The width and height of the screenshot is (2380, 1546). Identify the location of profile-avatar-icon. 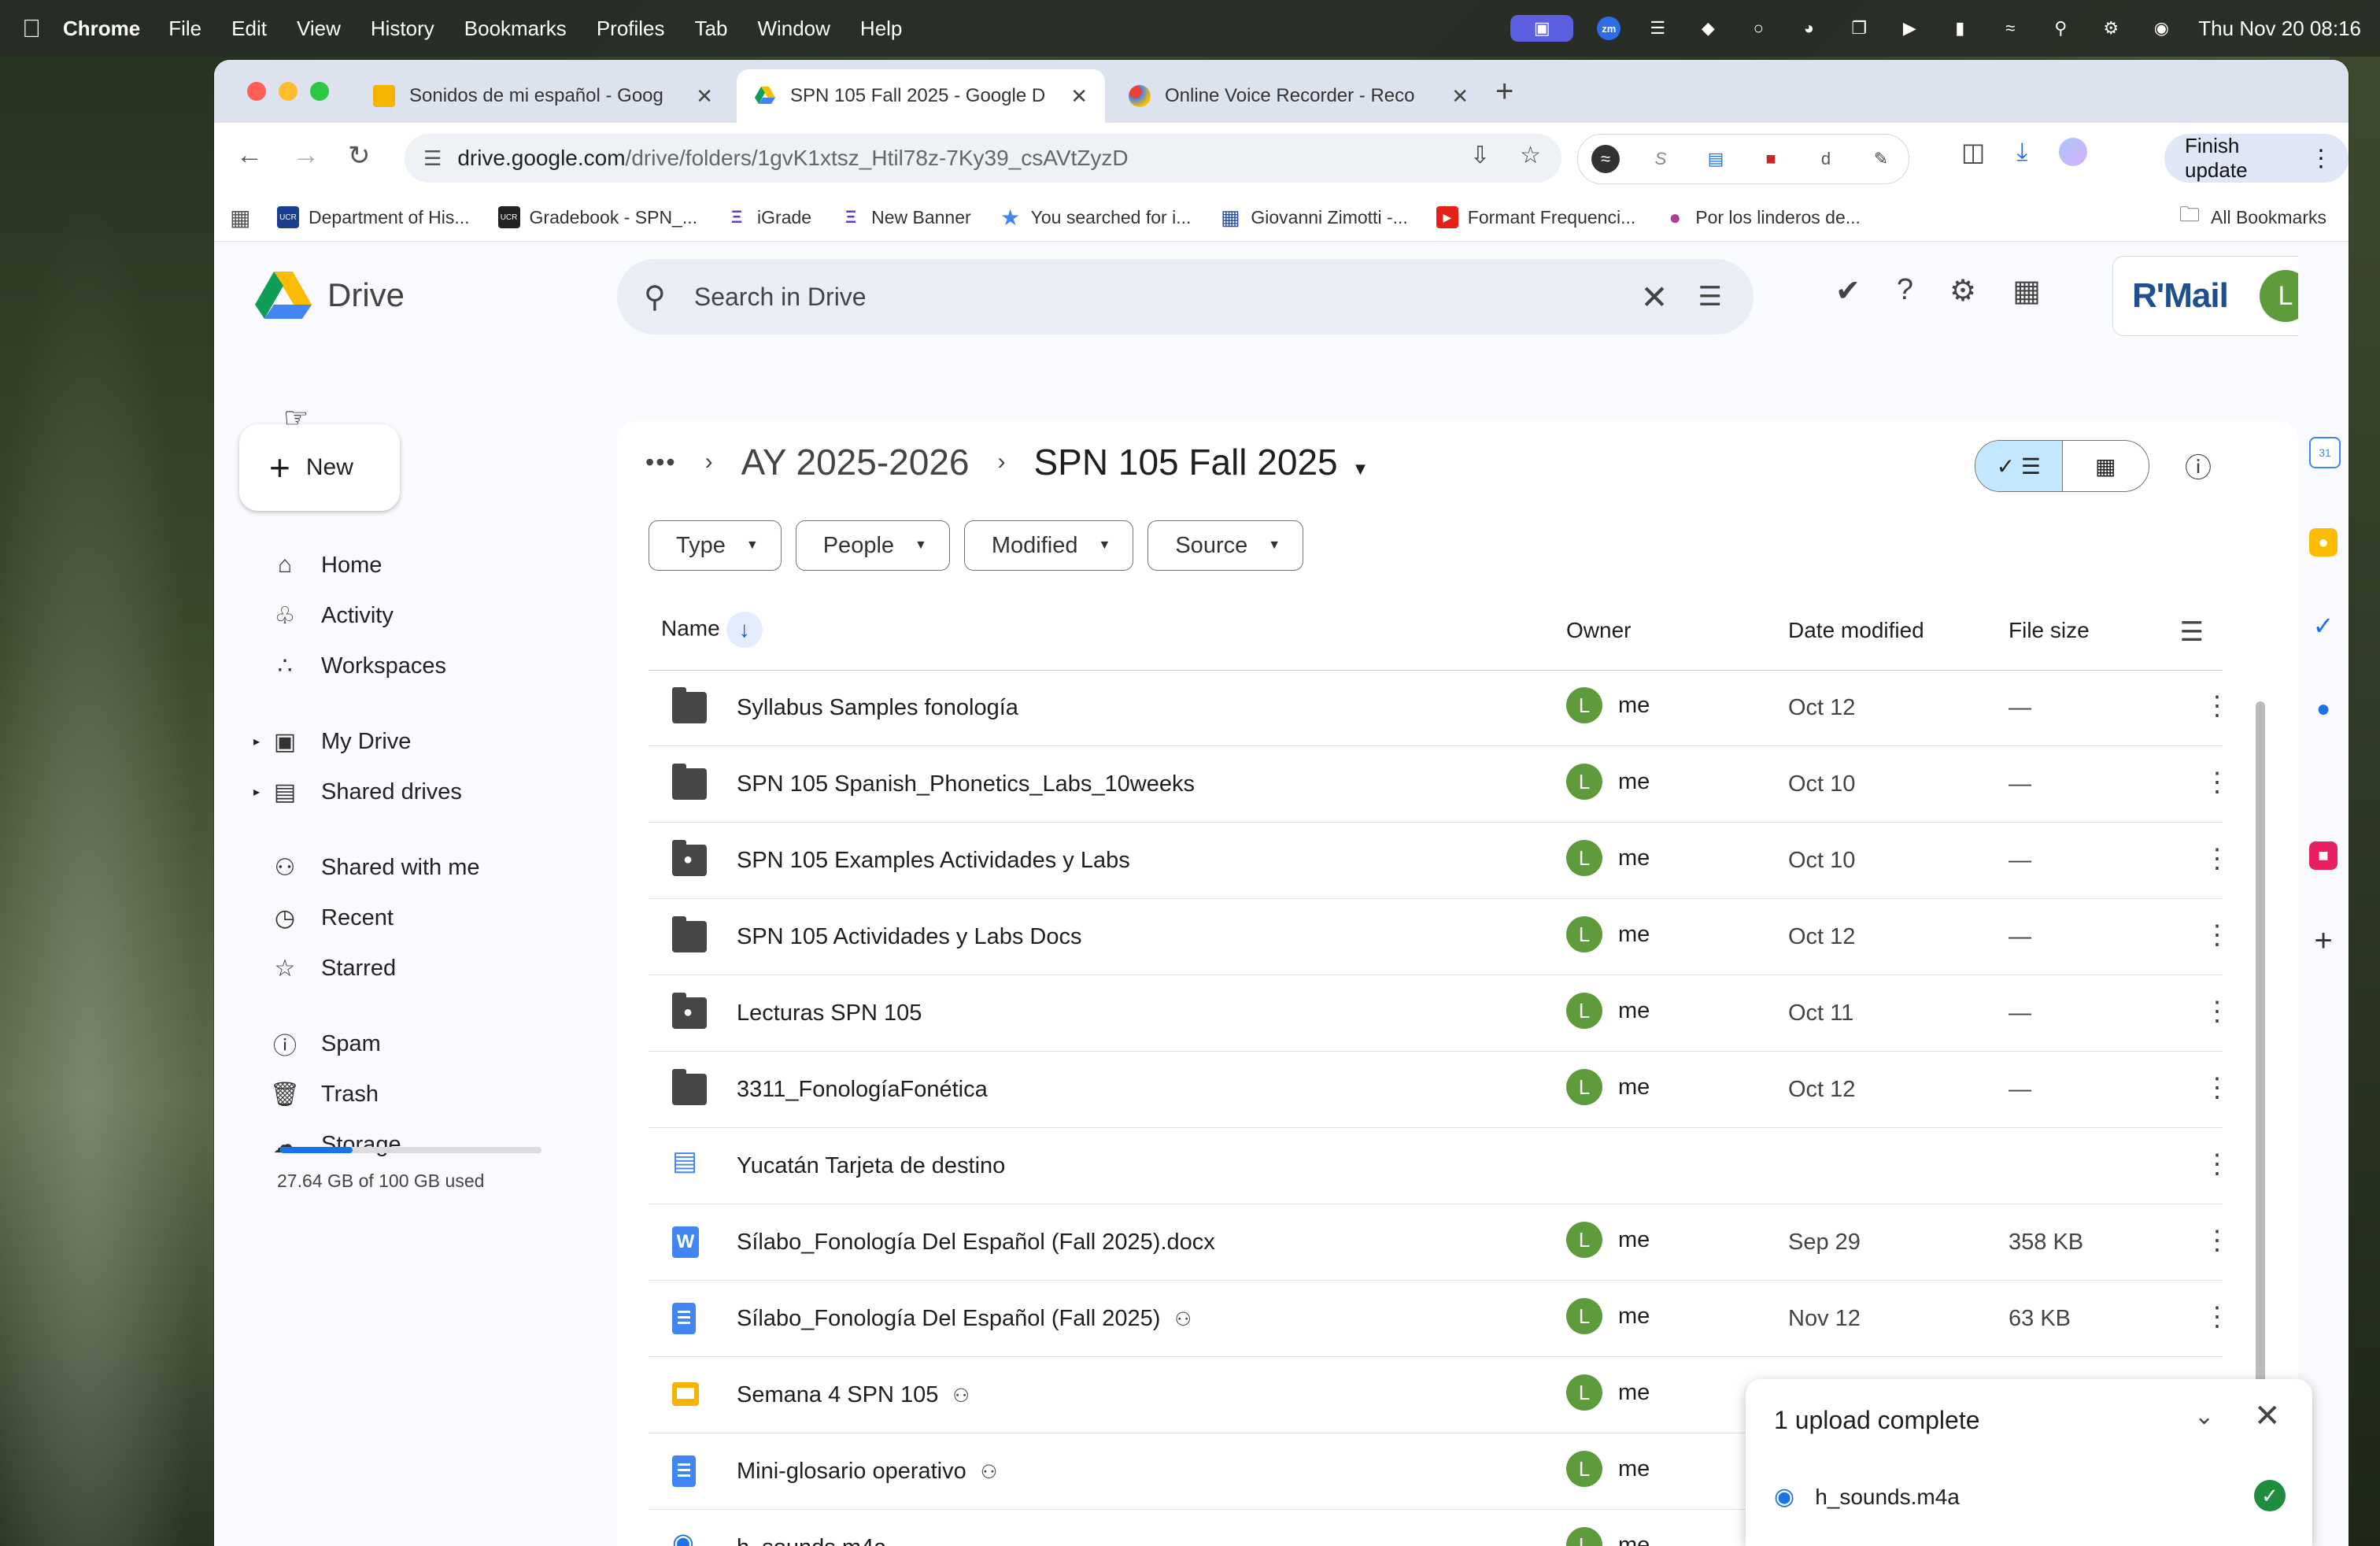
(2073, 152).